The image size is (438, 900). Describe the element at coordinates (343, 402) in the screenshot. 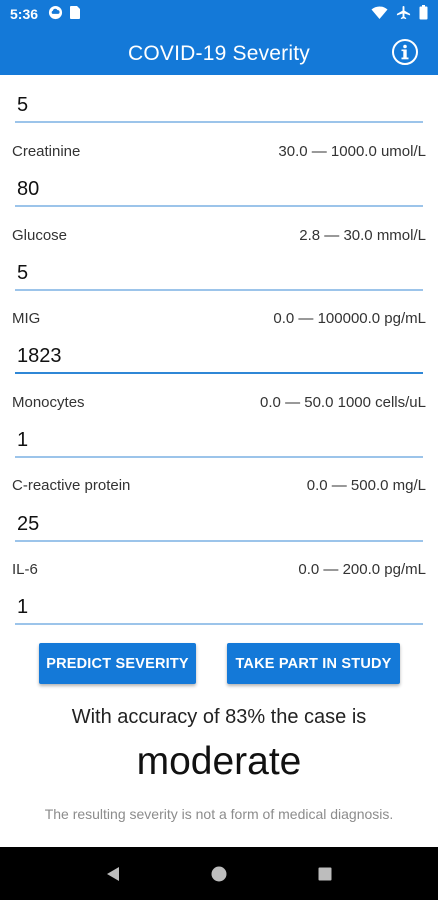

I see `field-range: 0.0 — 50.0 1000 cells/uL` at that location.